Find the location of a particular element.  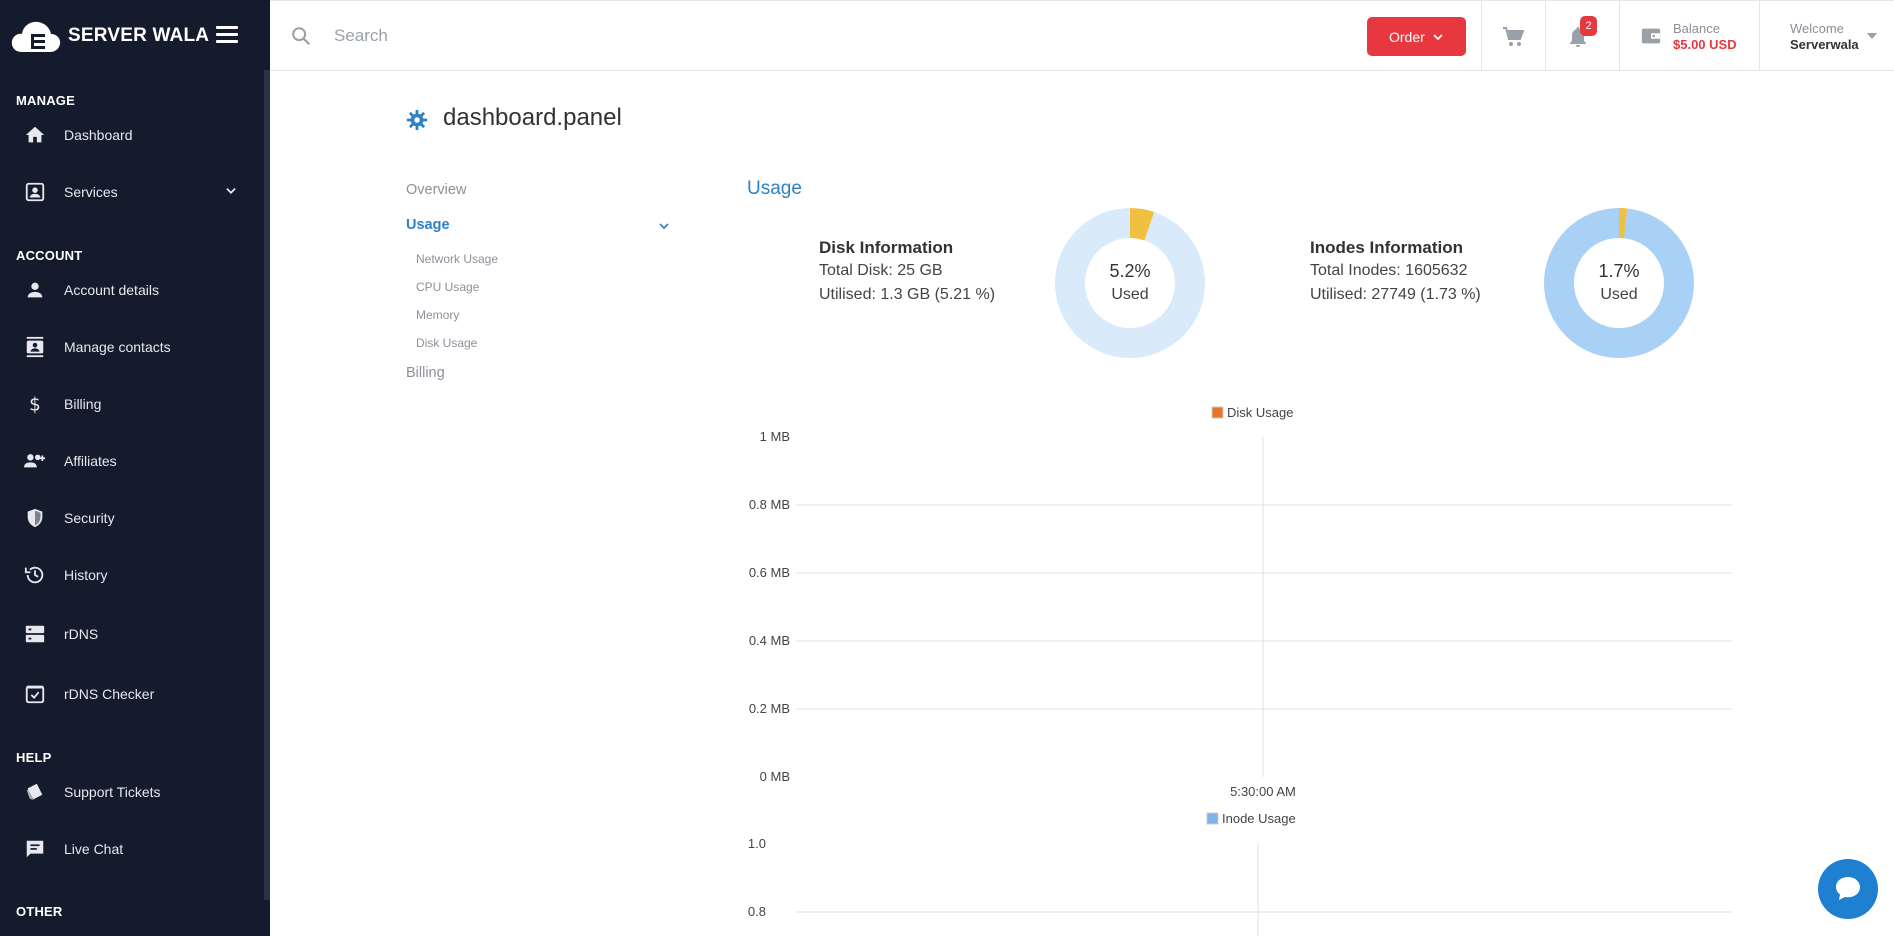

legend-swatch-disk-usage is located at coordinates (1217, 412).